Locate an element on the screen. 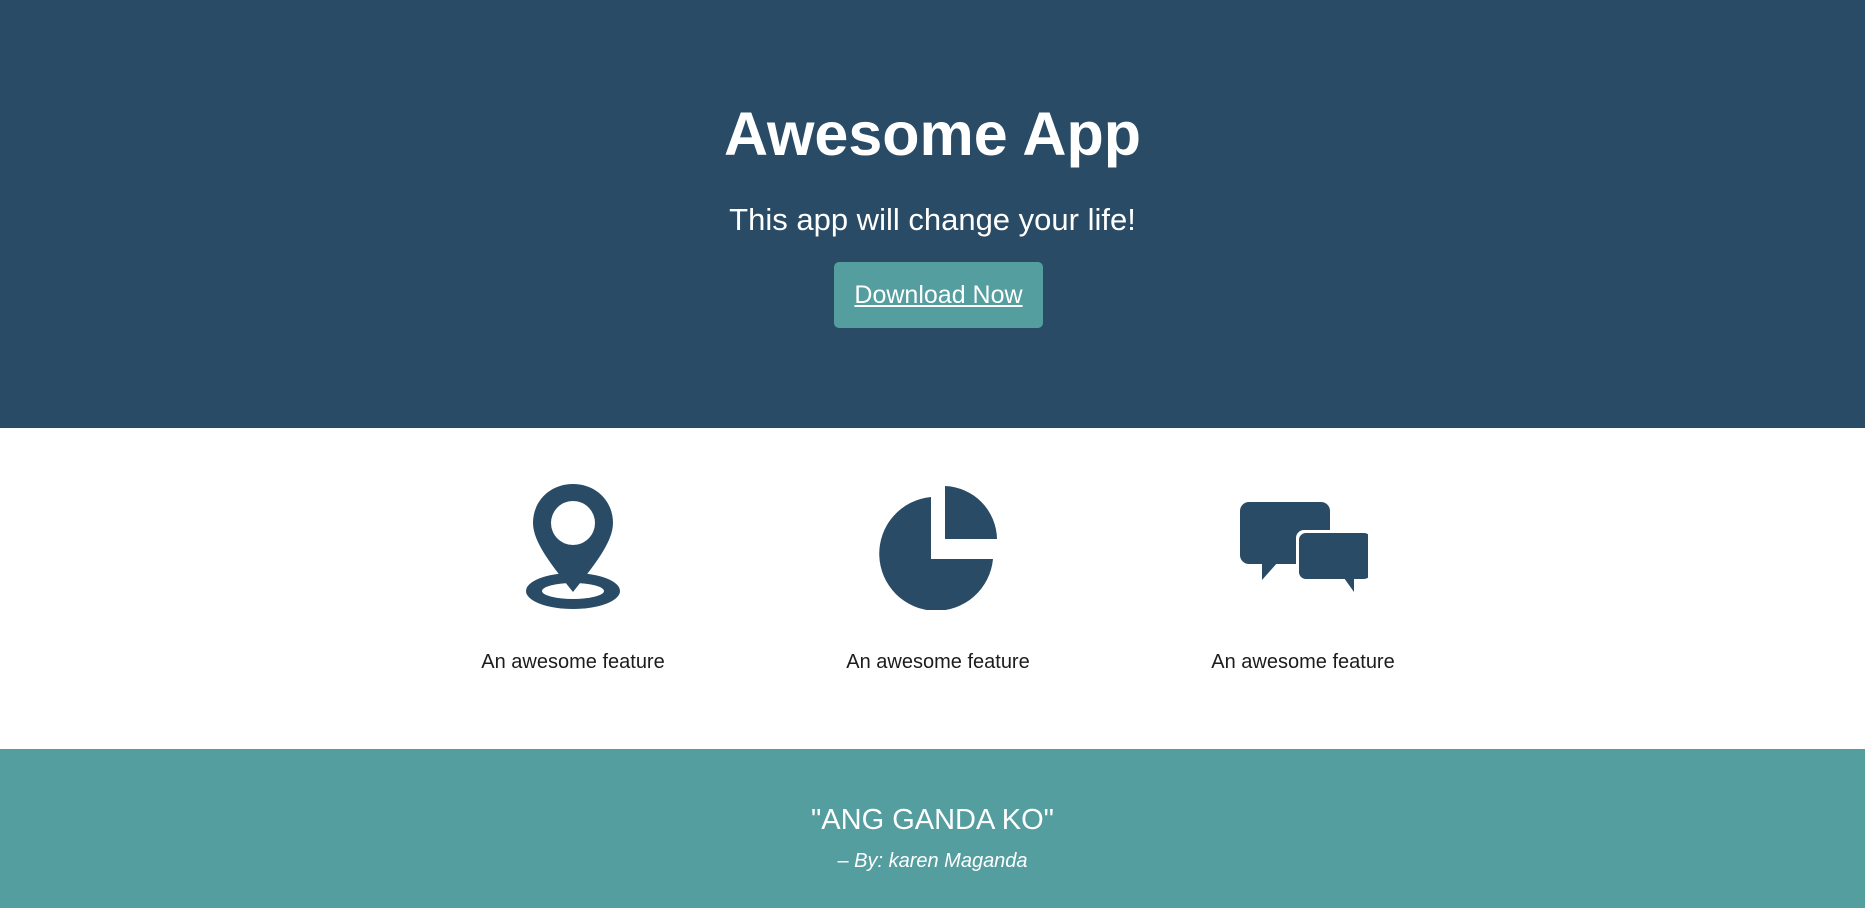  chat-bubbles-icon is located at coordinates (1303, 545).